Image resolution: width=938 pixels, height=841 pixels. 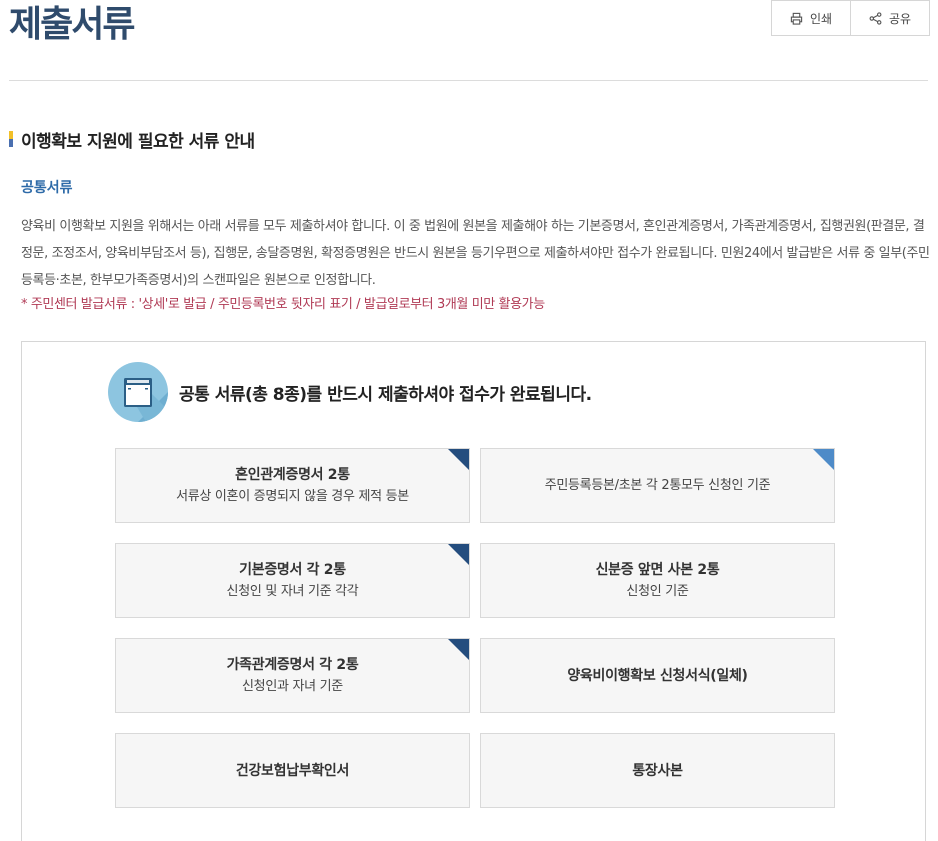 I want to click on toolbar: 인쇄 공유, so click(x=850, y=18).